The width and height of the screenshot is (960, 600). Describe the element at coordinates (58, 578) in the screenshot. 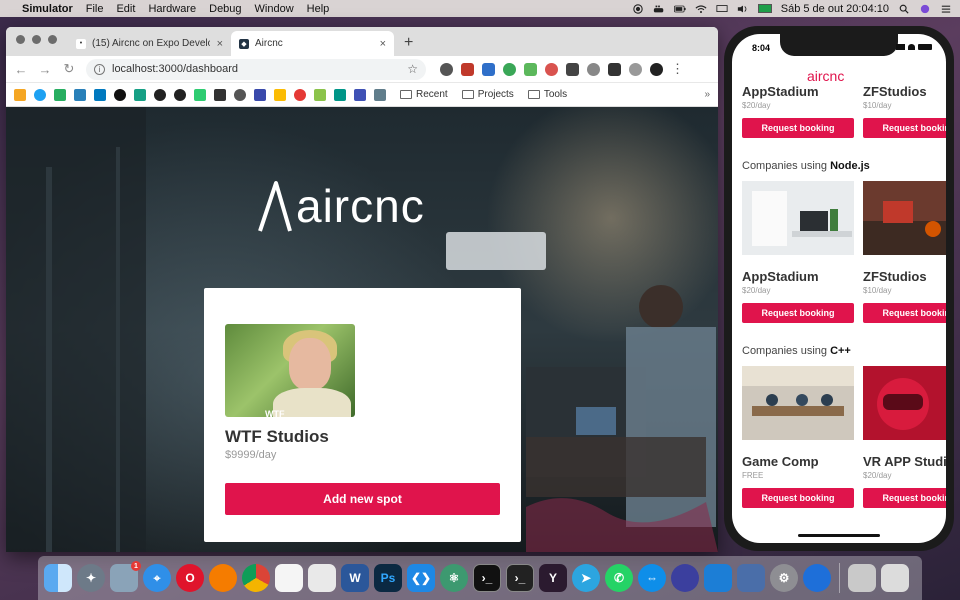

I see `finder-icon` at that location.